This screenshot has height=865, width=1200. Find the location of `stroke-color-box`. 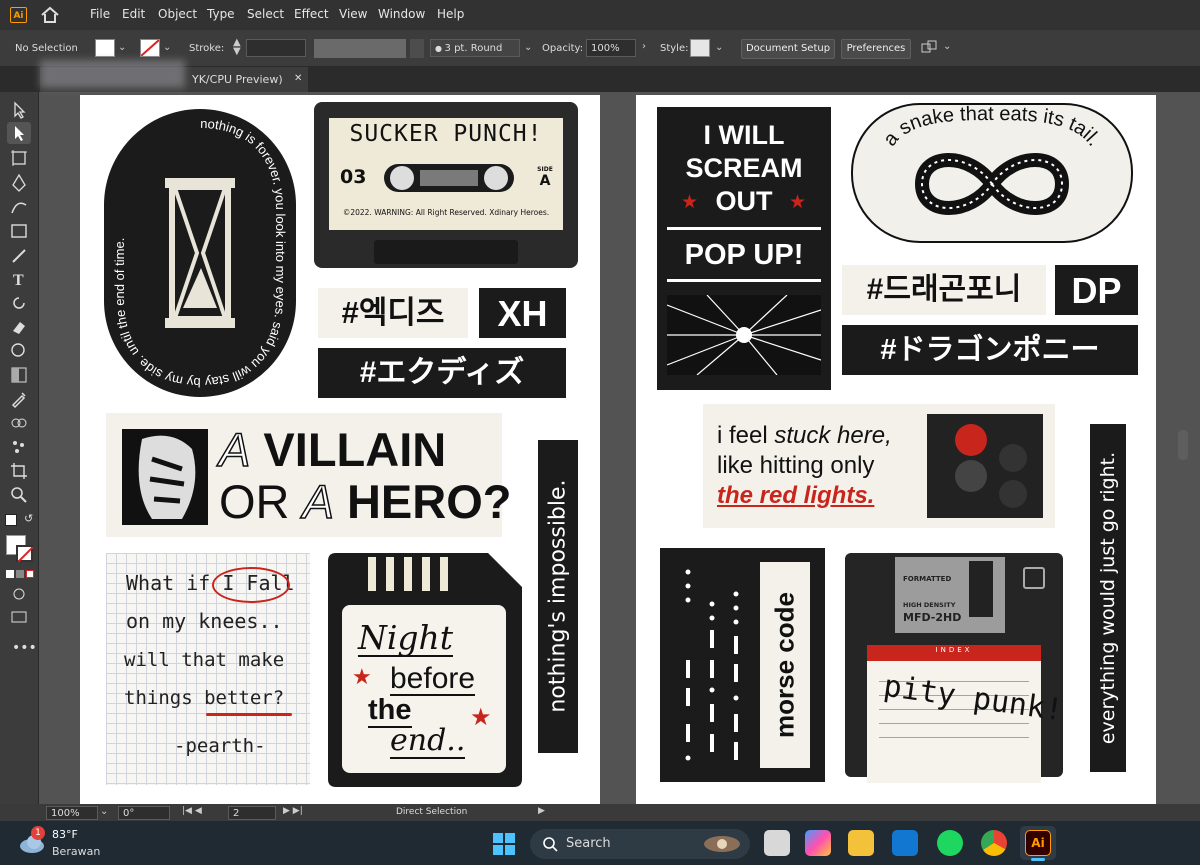

stroke-color-box is located at coordinates (25, 554).